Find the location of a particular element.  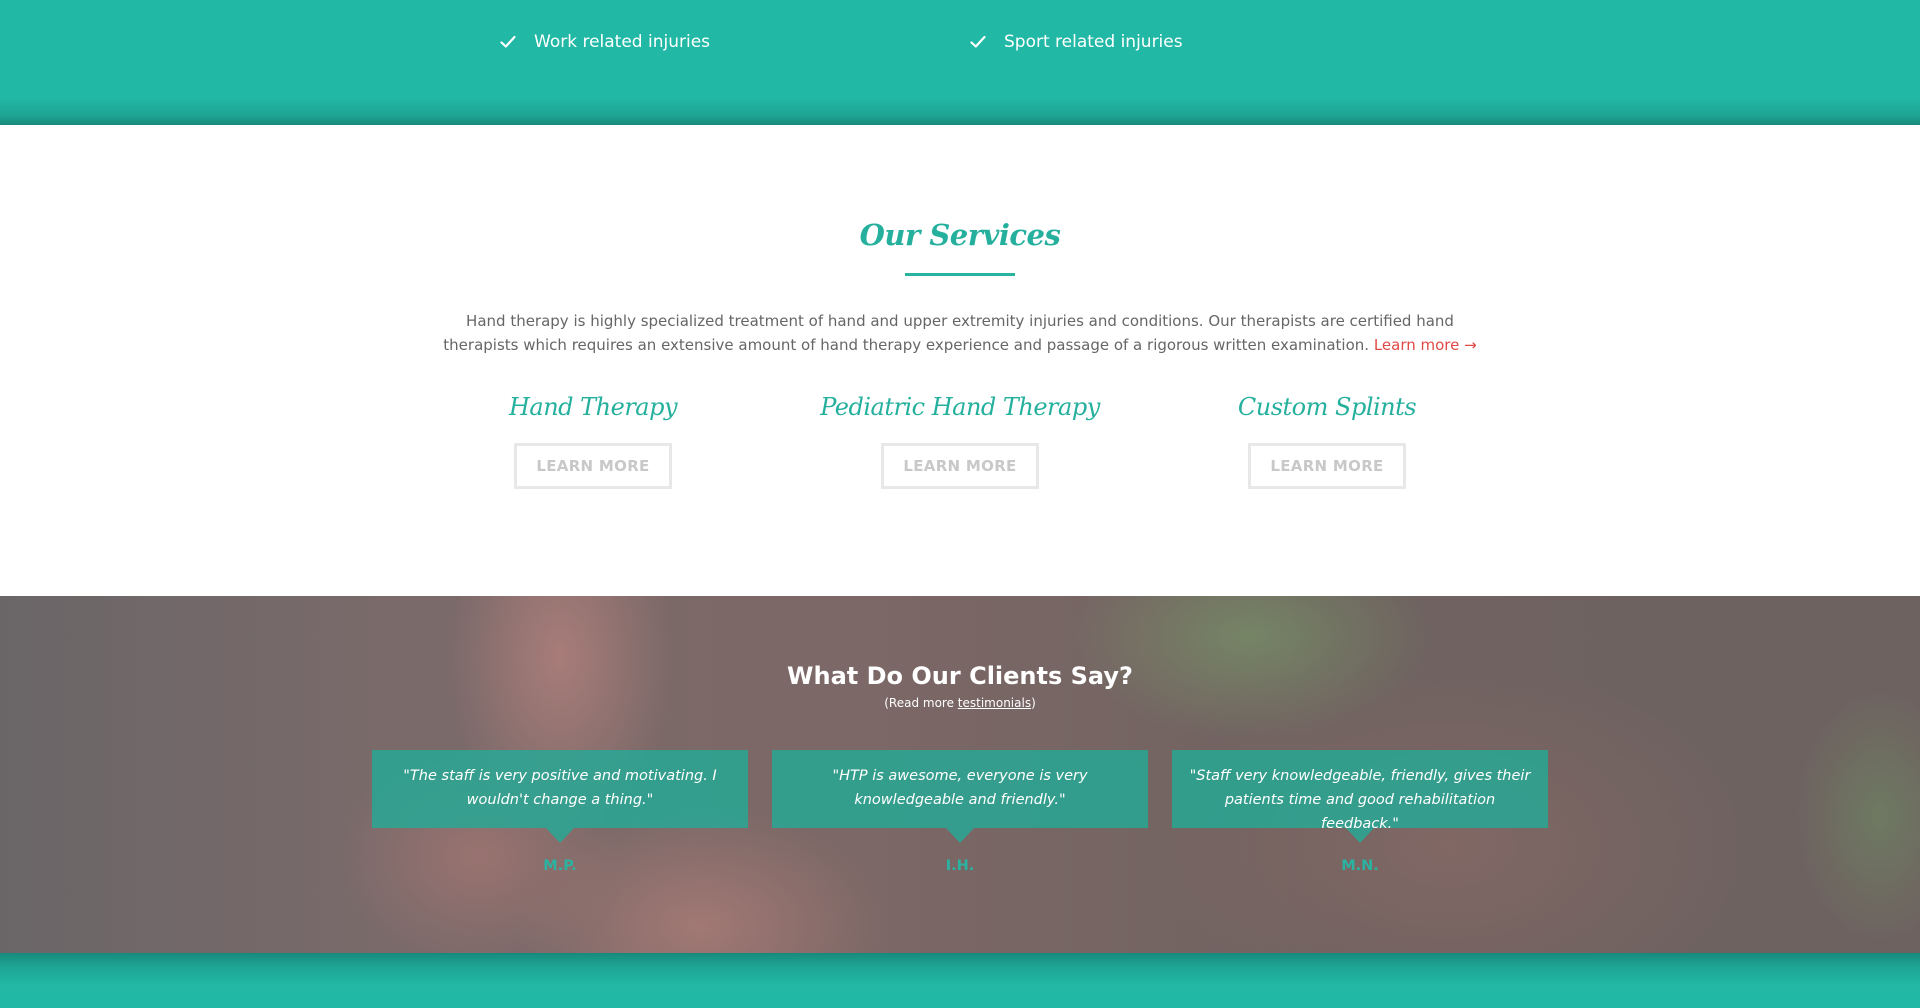

testimonial-author: I.H. is located at coordinates (960, 866).